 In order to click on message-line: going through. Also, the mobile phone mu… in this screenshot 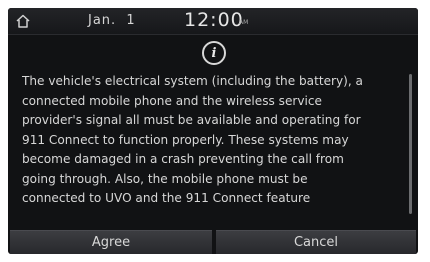, I will do `click(165, 178)`.